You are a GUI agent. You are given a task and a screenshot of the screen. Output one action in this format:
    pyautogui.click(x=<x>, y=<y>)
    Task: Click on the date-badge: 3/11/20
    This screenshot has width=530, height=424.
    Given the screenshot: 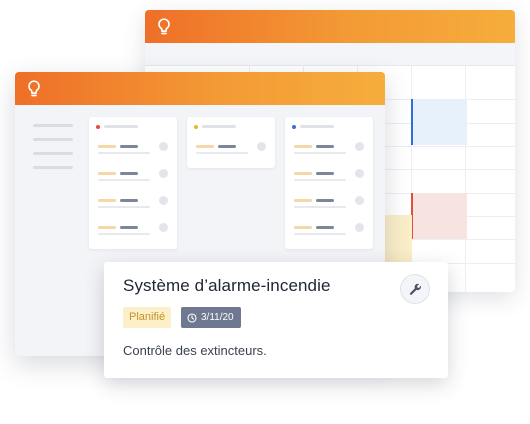 What is the action you would take?
    pyautogui.click(x=211, y=317)
    